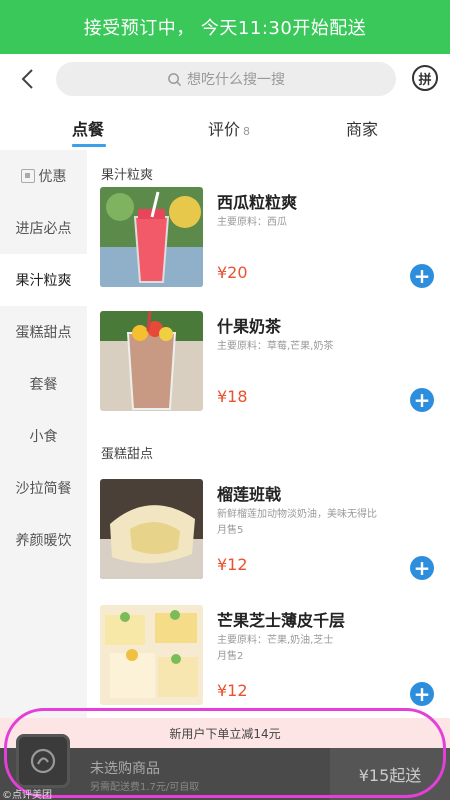  I want to click on top-bar: 想吃什么搜一搜 拼, so click(225, 79).